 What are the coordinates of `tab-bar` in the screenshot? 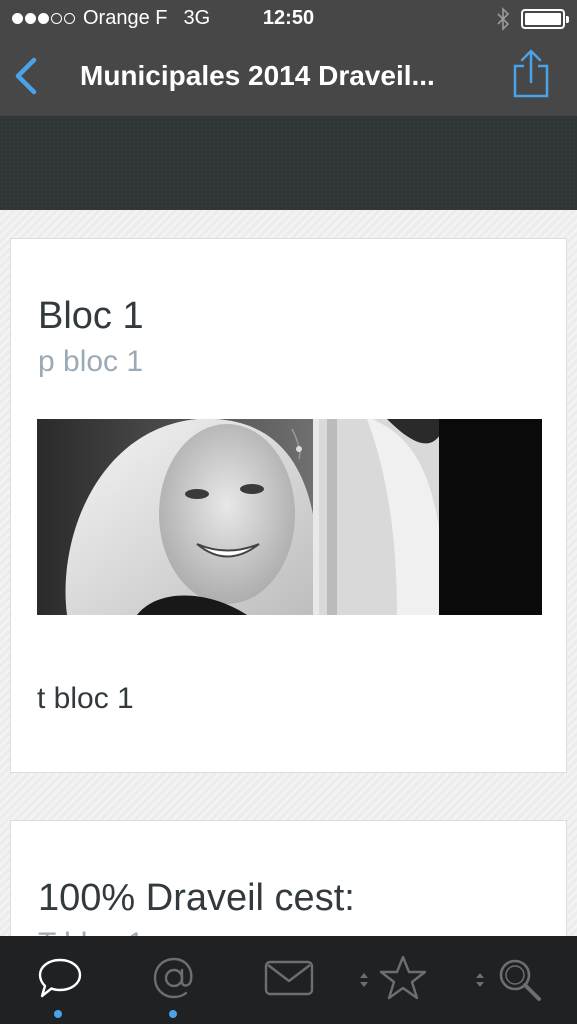 It's located at (288, 980).